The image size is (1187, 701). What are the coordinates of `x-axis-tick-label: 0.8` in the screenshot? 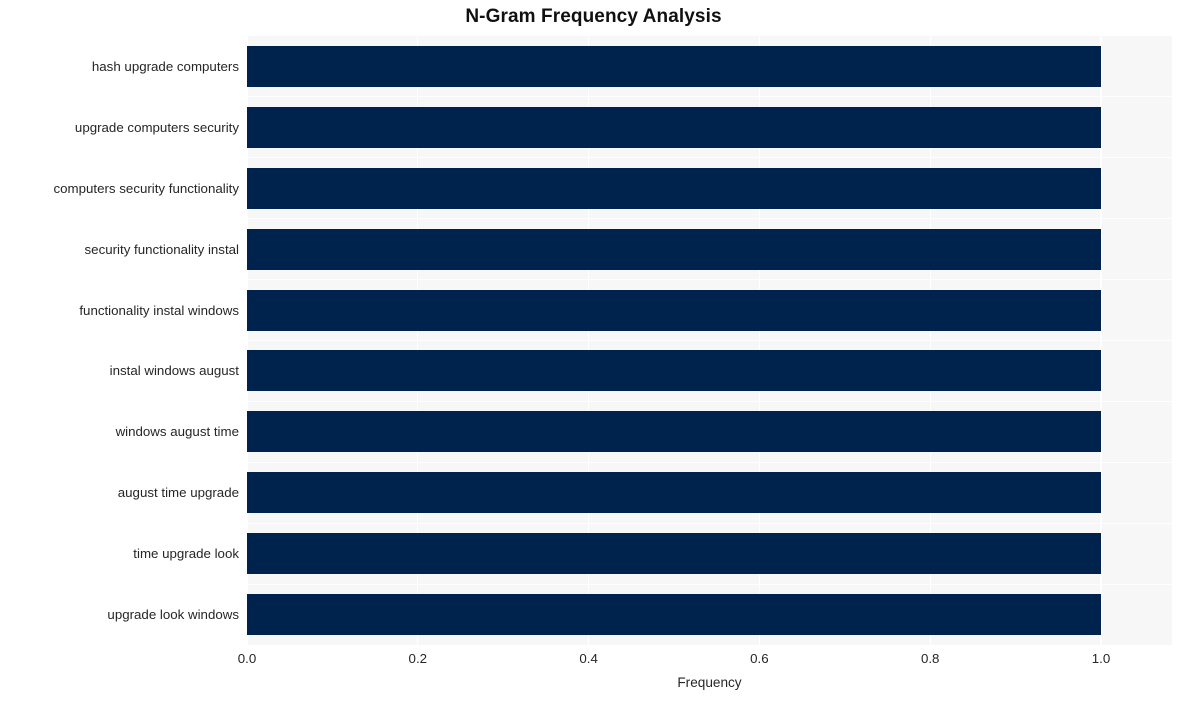 It's located at (930, 658).